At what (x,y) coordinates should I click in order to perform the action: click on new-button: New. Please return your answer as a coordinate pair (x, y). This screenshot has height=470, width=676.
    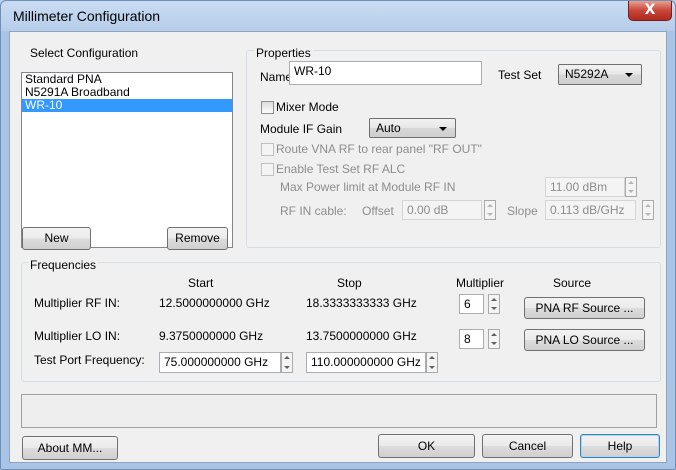
    Looking at the image, I should click on (56, 238).